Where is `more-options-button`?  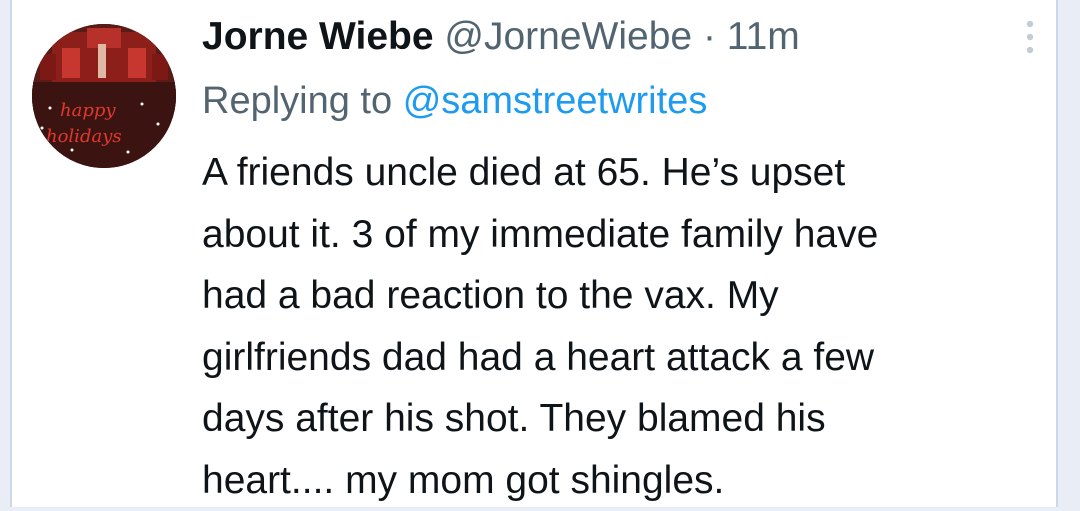
more-options-button is located at coordinates (1030, 38).